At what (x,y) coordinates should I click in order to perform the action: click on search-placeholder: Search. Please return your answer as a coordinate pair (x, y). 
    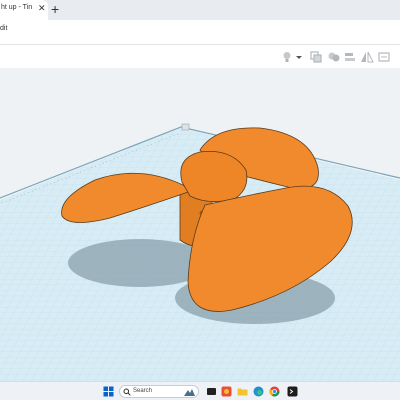
    Looking at the image, I should click on (143, 391).